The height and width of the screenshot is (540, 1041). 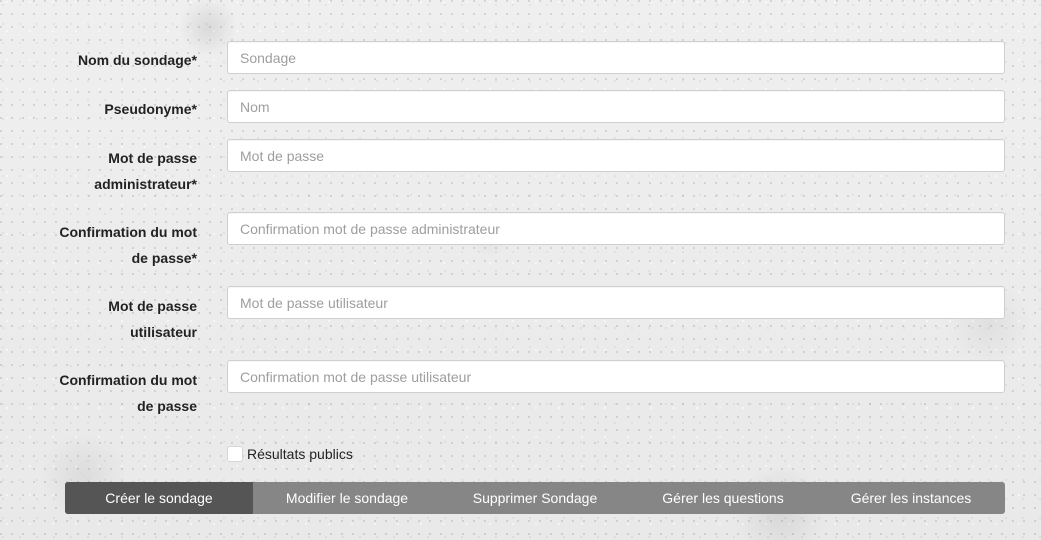 I want to click on admin-password-confirm-input, so click(x=616, y=228).